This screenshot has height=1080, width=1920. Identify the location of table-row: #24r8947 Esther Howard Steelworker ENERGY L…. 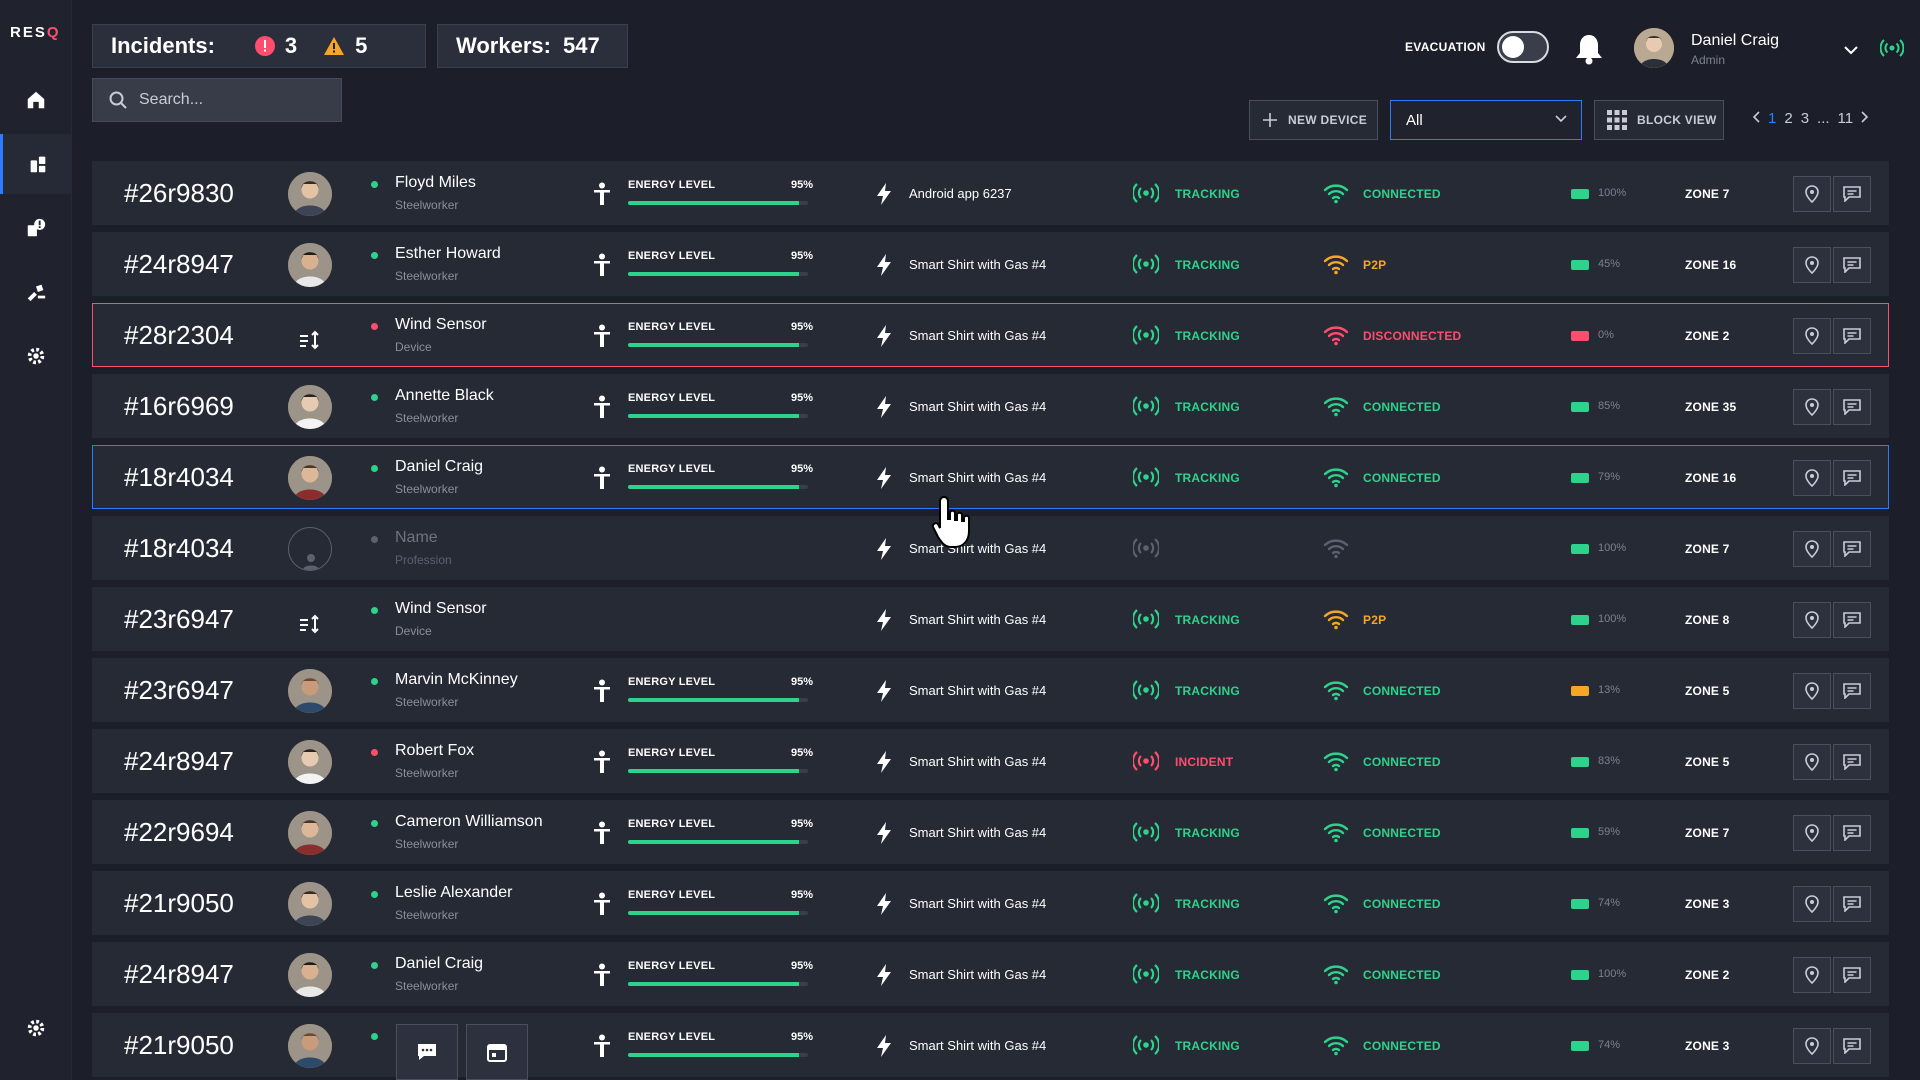
(990, 264).